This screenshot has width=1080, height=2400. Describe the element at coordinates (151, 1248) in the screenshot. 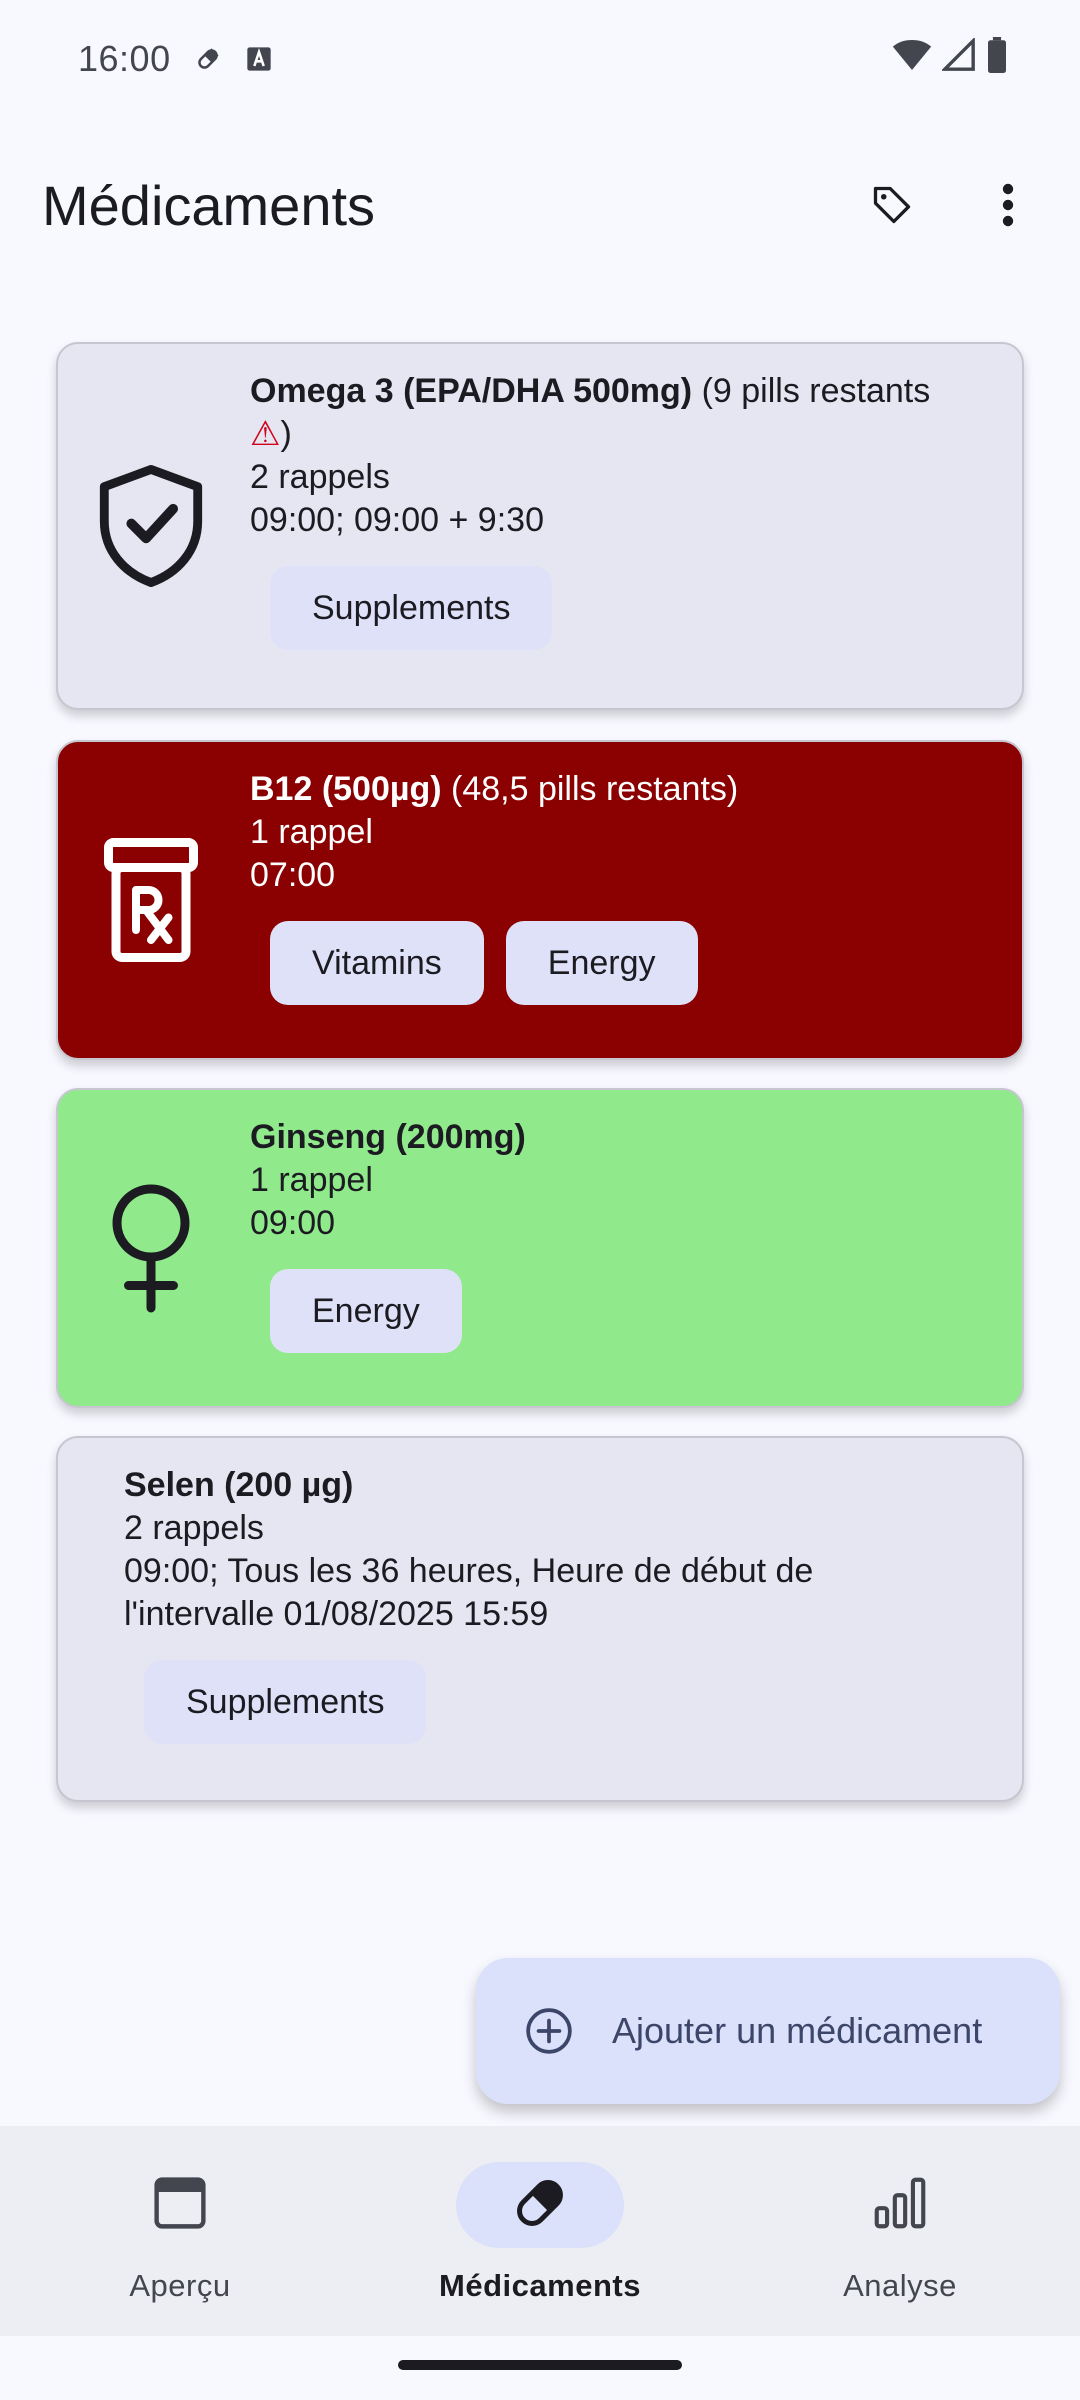

I see `female-symbol-icon` at that location.